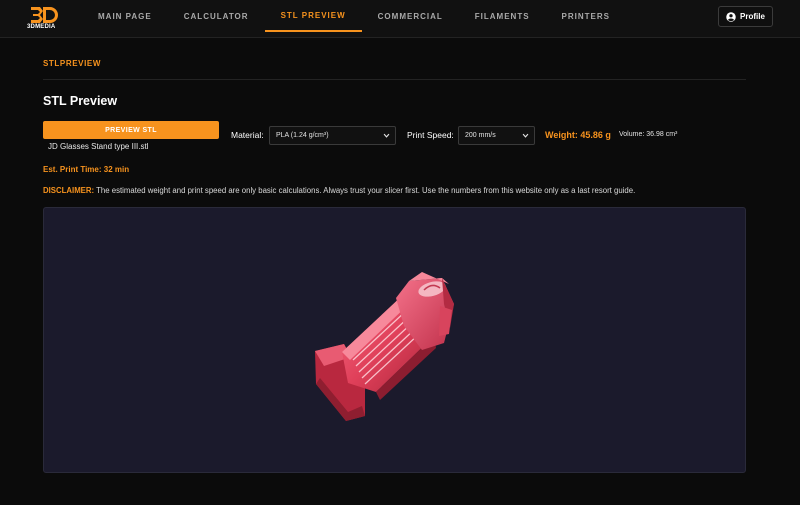 The height and width of the screenshot is (505, 800). I want to click on weight-value: Weight: 45.86 g, so click(578, 135).